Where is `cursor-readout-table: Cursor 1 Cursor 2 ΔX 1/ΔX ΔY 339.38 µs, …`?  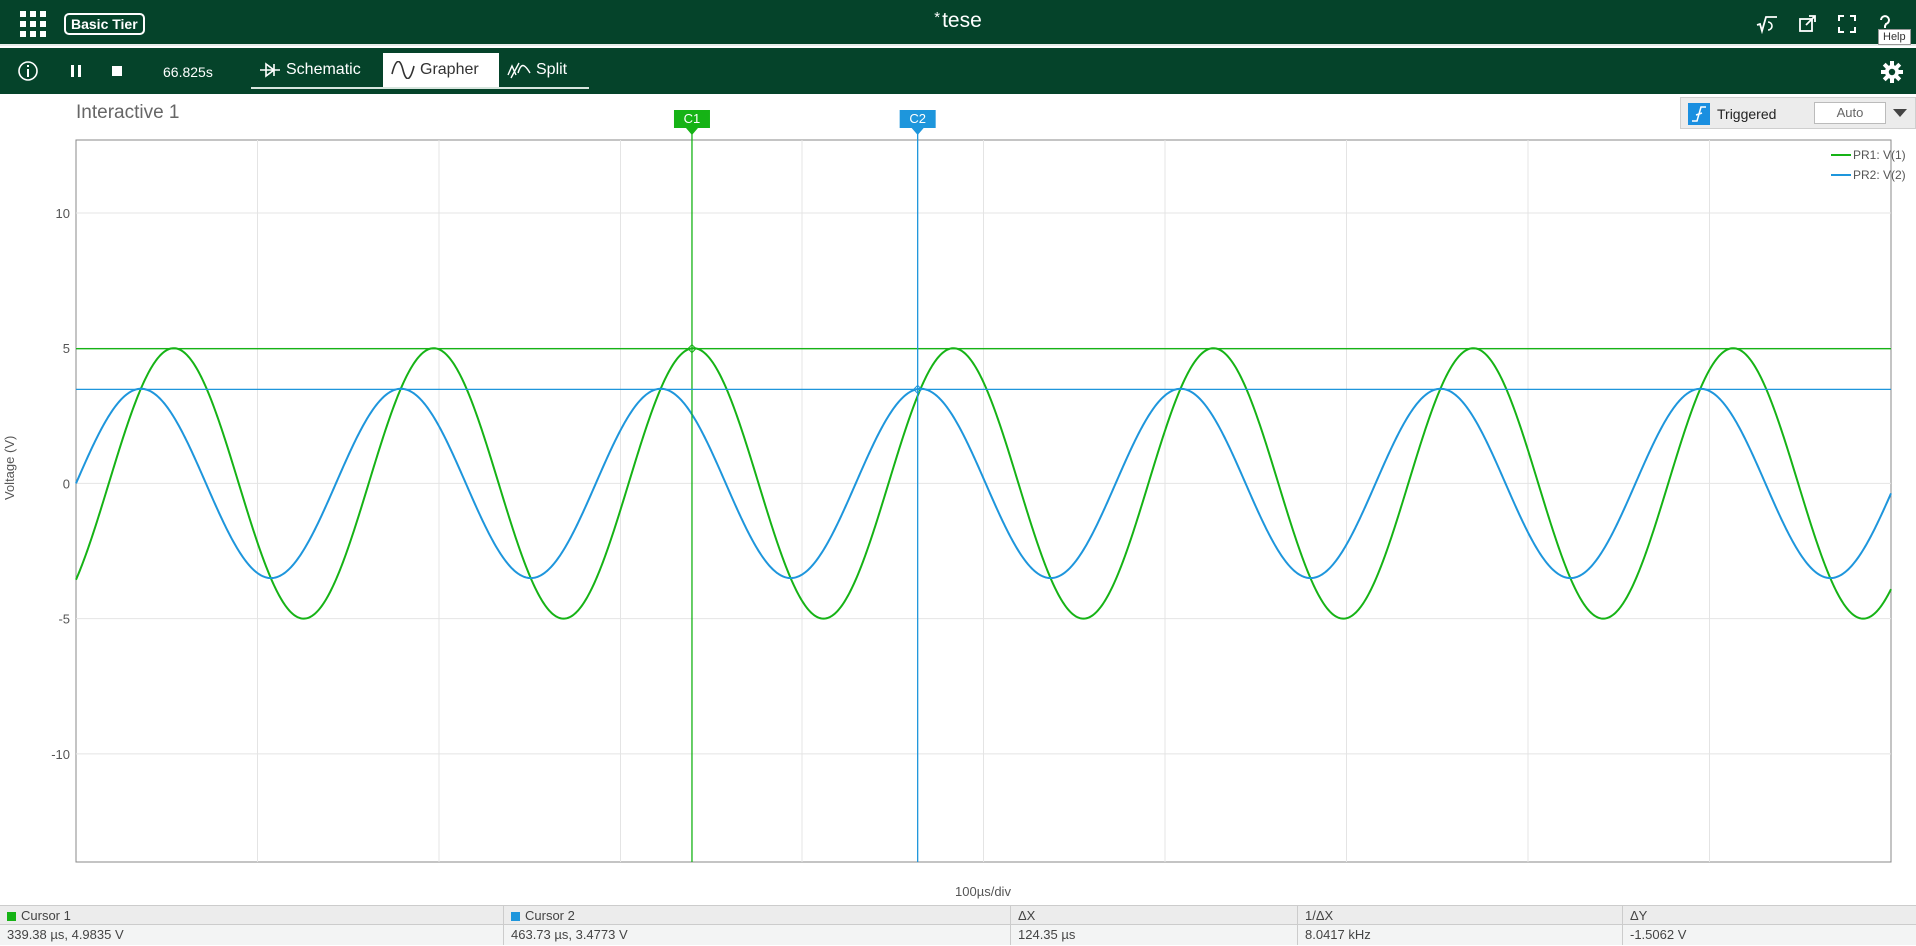
cursor-readout-table: Cursor 1 Cursor 2 ΔX 1/ΔX ΔY 339.38 µs, … is located at coordinates (958, 925).